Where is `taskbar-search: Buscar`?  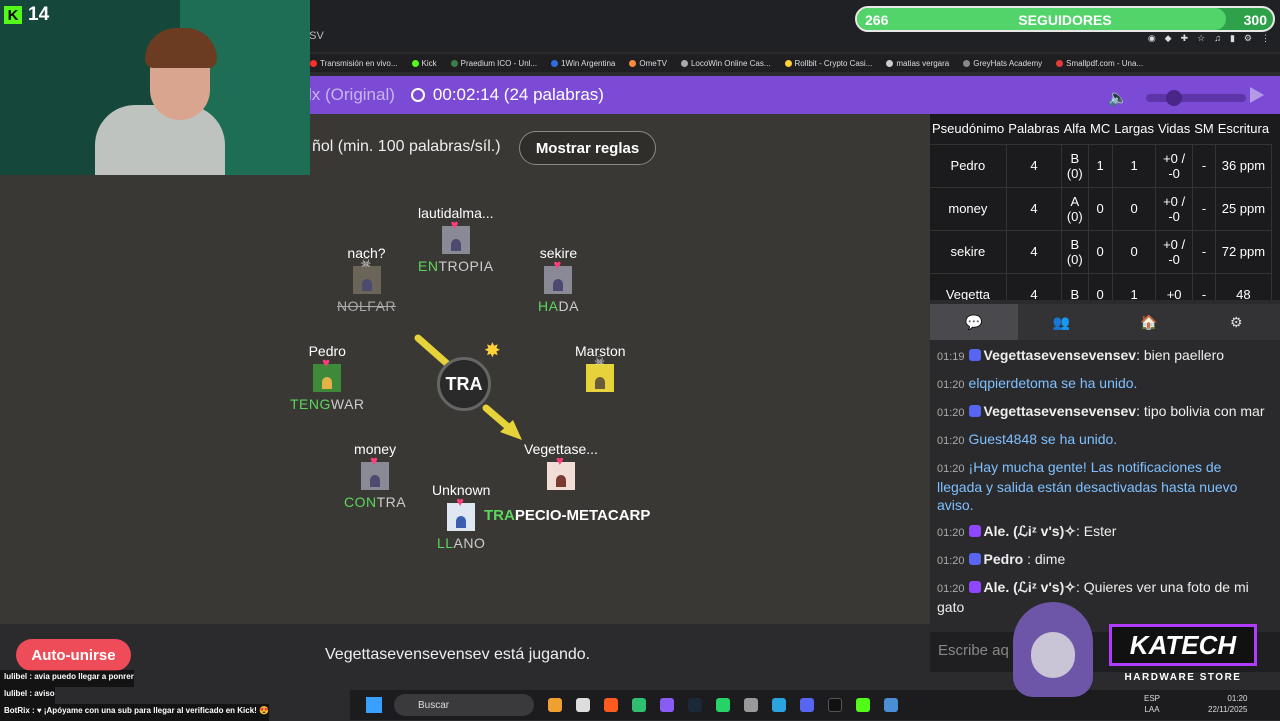
taskbar-search: Buscar is located at coordinates (464, 705).